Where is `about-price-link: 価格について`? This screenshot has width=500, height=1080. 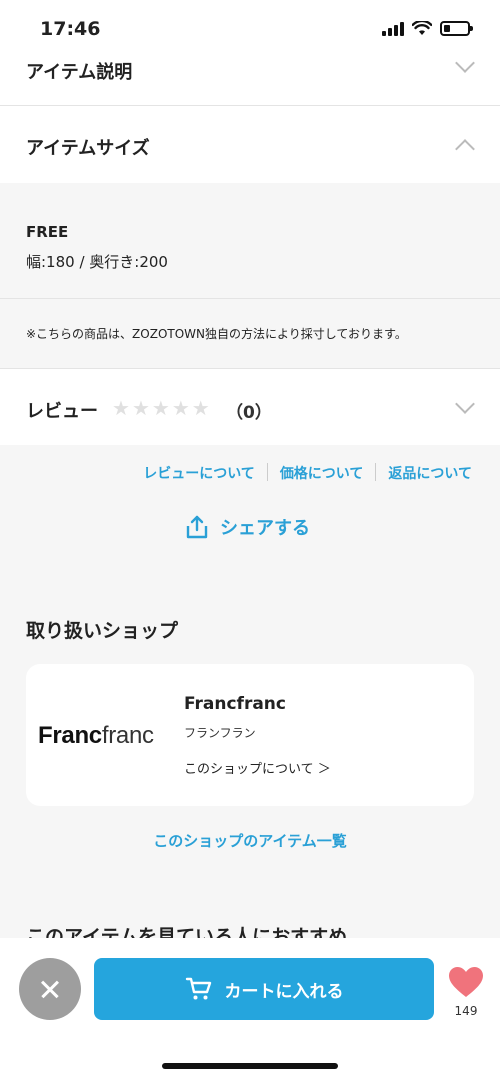
about-price-link: 価格について is located at coordinates (322, 473).